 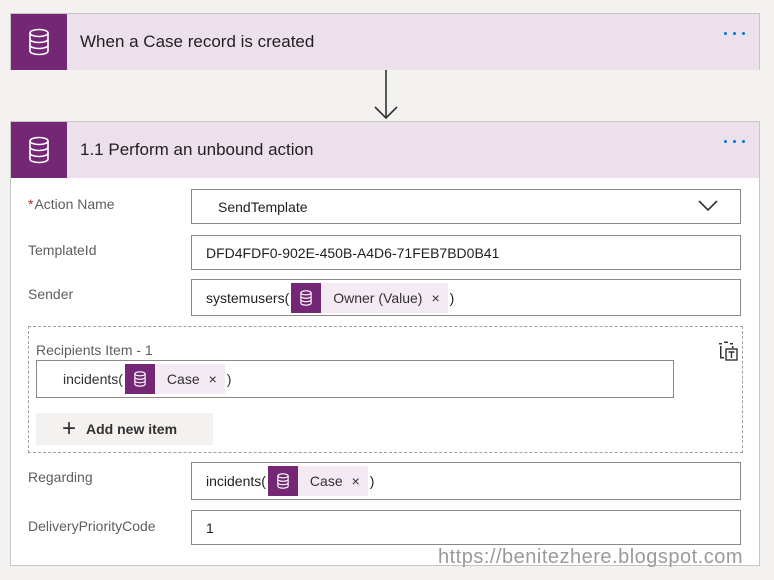 I want to click on dynamic-token: Owner (Value) ×, so click(x=369, y=297).